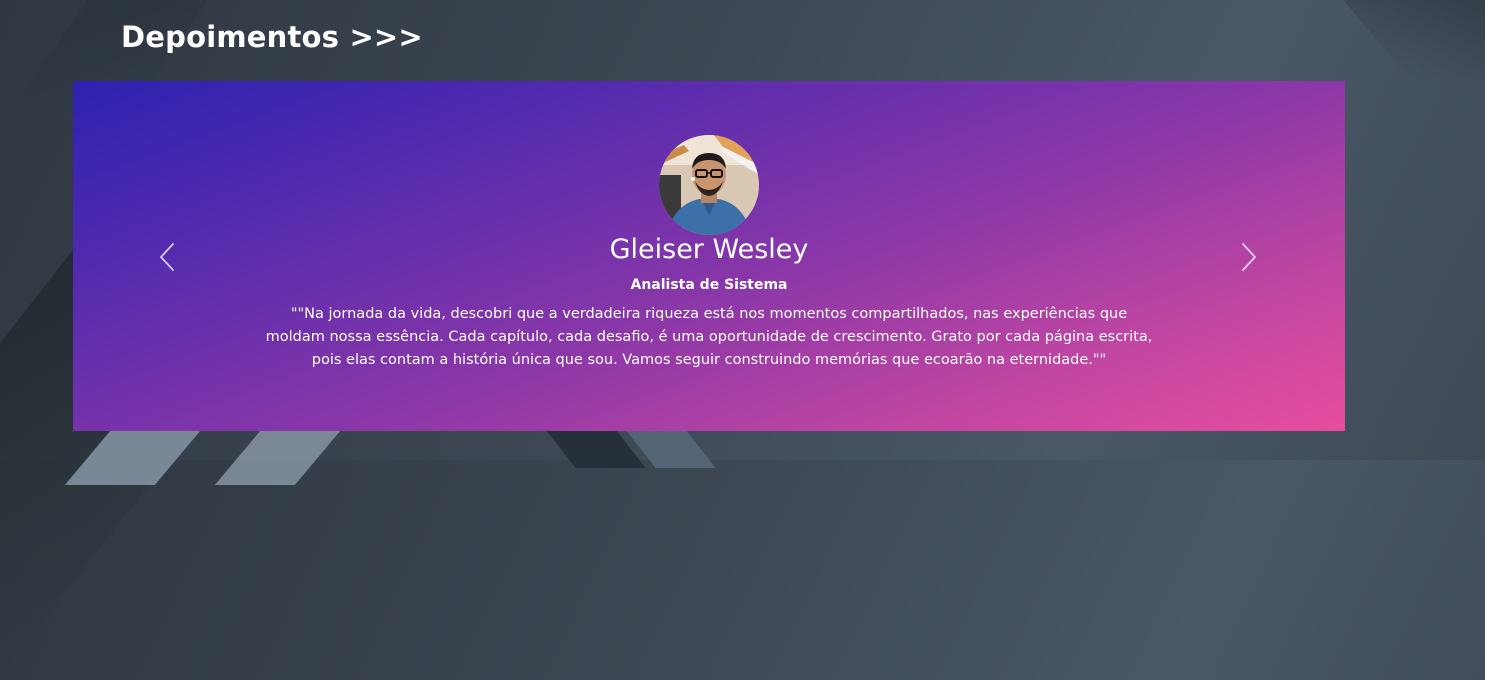  I want to click on chevron-right-icon, so click(1249, 257).